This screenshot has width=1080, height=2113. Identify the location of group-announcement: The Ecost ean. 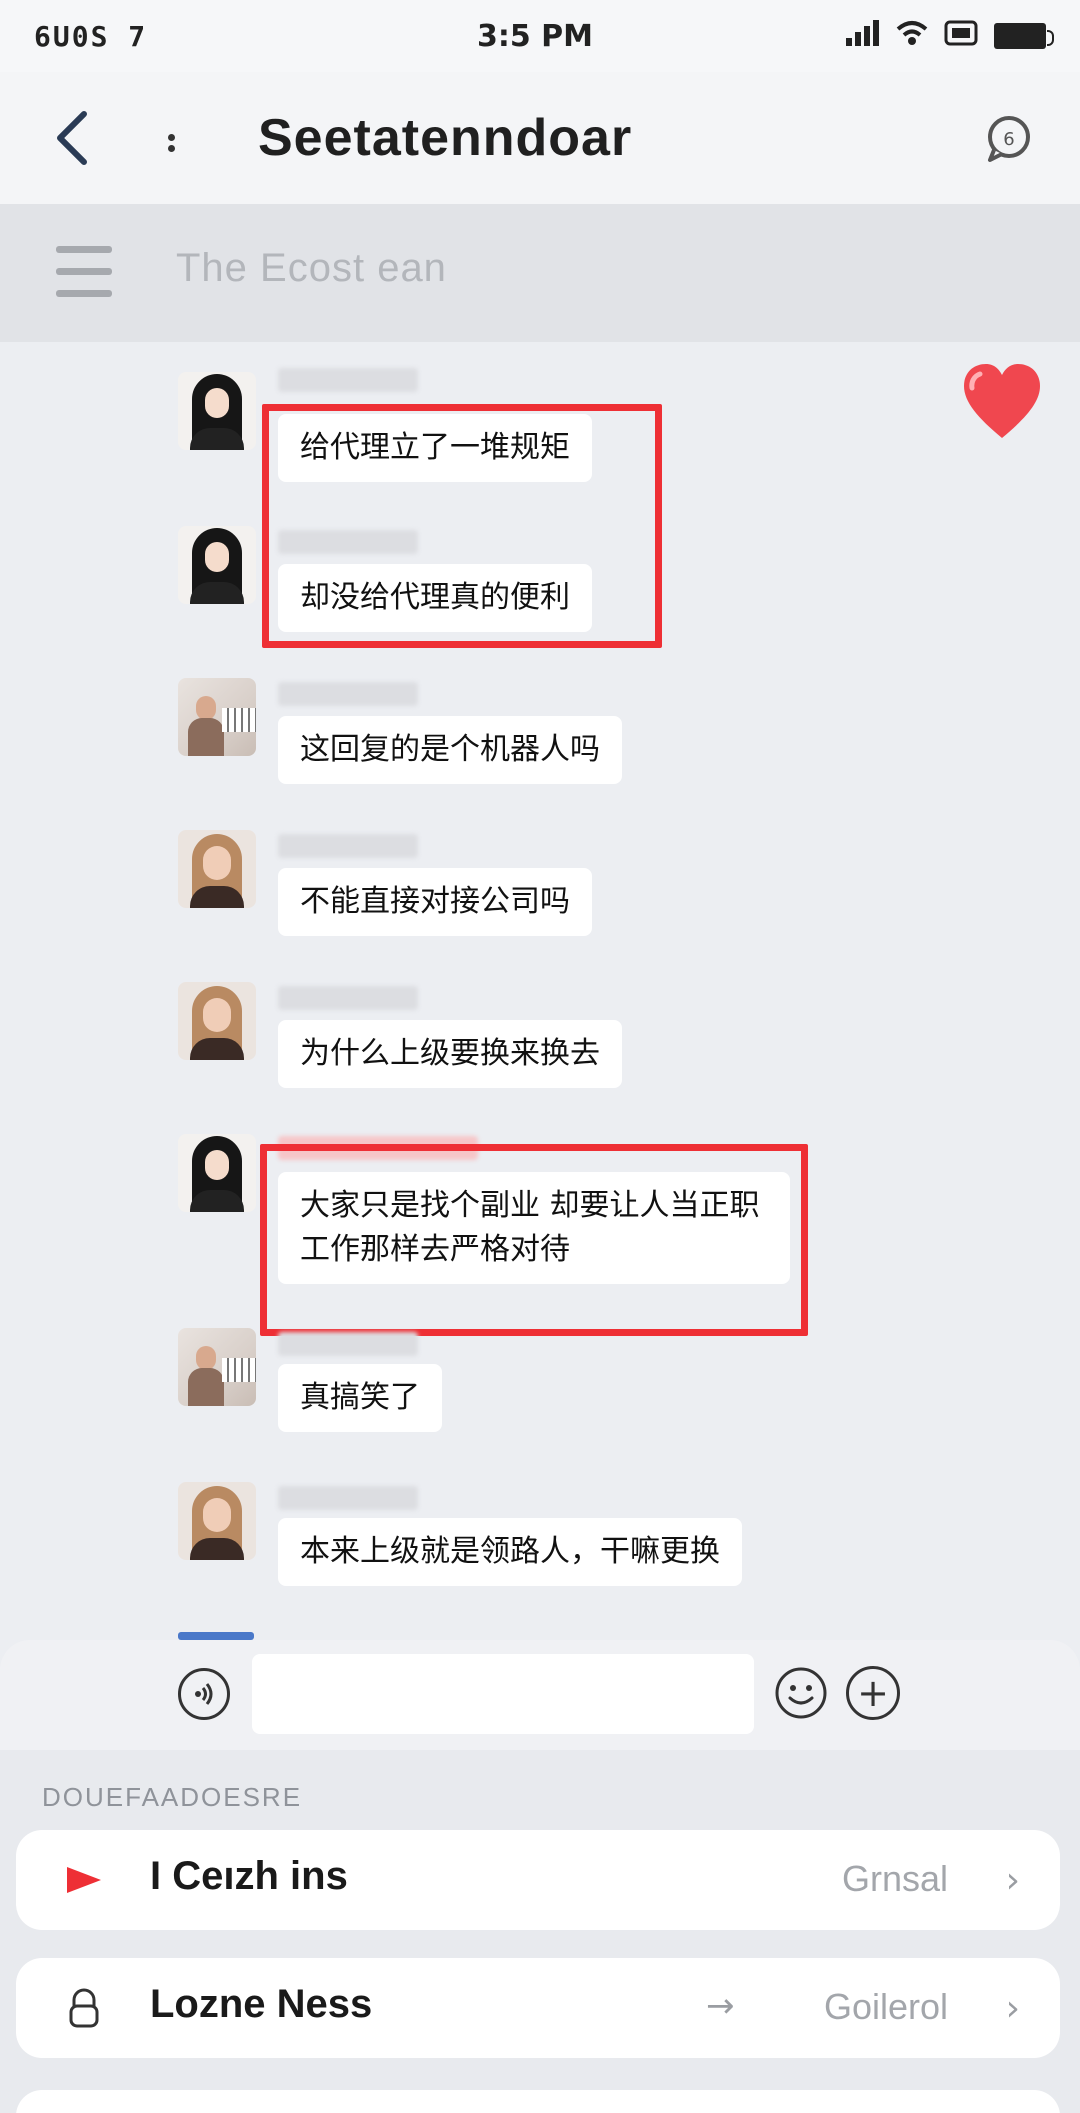
(311, 268).